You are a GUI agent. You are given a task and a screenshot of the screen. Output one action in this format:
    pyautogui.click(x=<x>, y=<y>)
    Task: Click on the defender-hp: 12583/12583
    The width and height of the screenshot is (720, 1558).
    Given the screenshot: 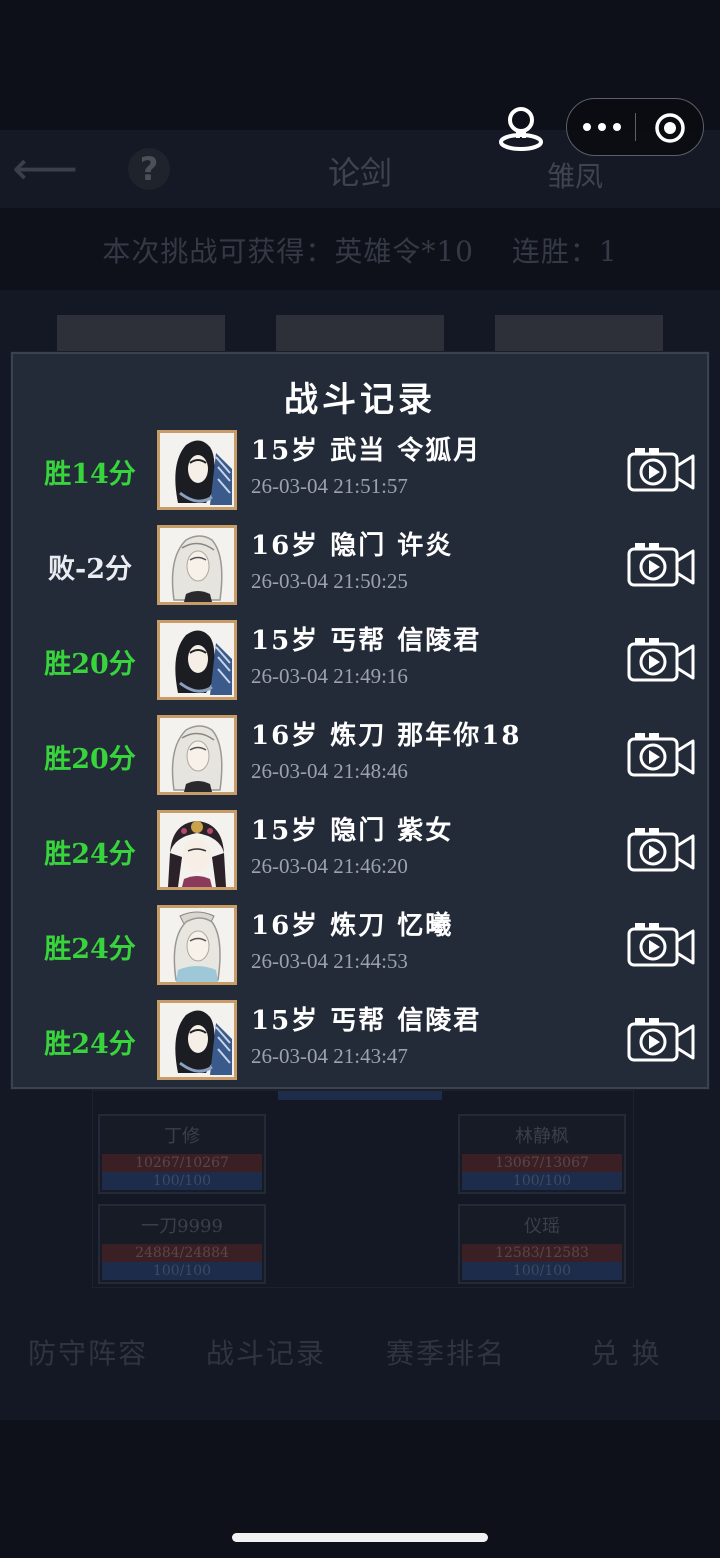 What is the action you would take?
    pyautogui.click(x=542, y=1253)
    